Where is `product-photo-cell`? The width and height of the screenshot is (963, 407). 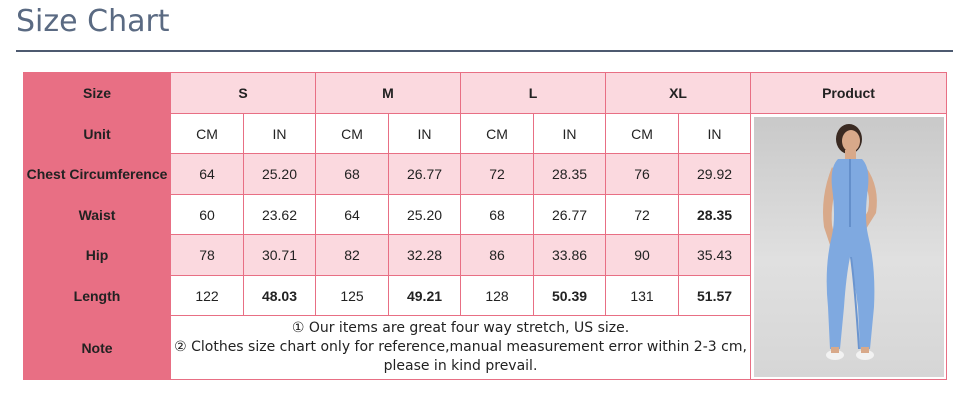 product-photo-cell is located at coordinates (849, 246).